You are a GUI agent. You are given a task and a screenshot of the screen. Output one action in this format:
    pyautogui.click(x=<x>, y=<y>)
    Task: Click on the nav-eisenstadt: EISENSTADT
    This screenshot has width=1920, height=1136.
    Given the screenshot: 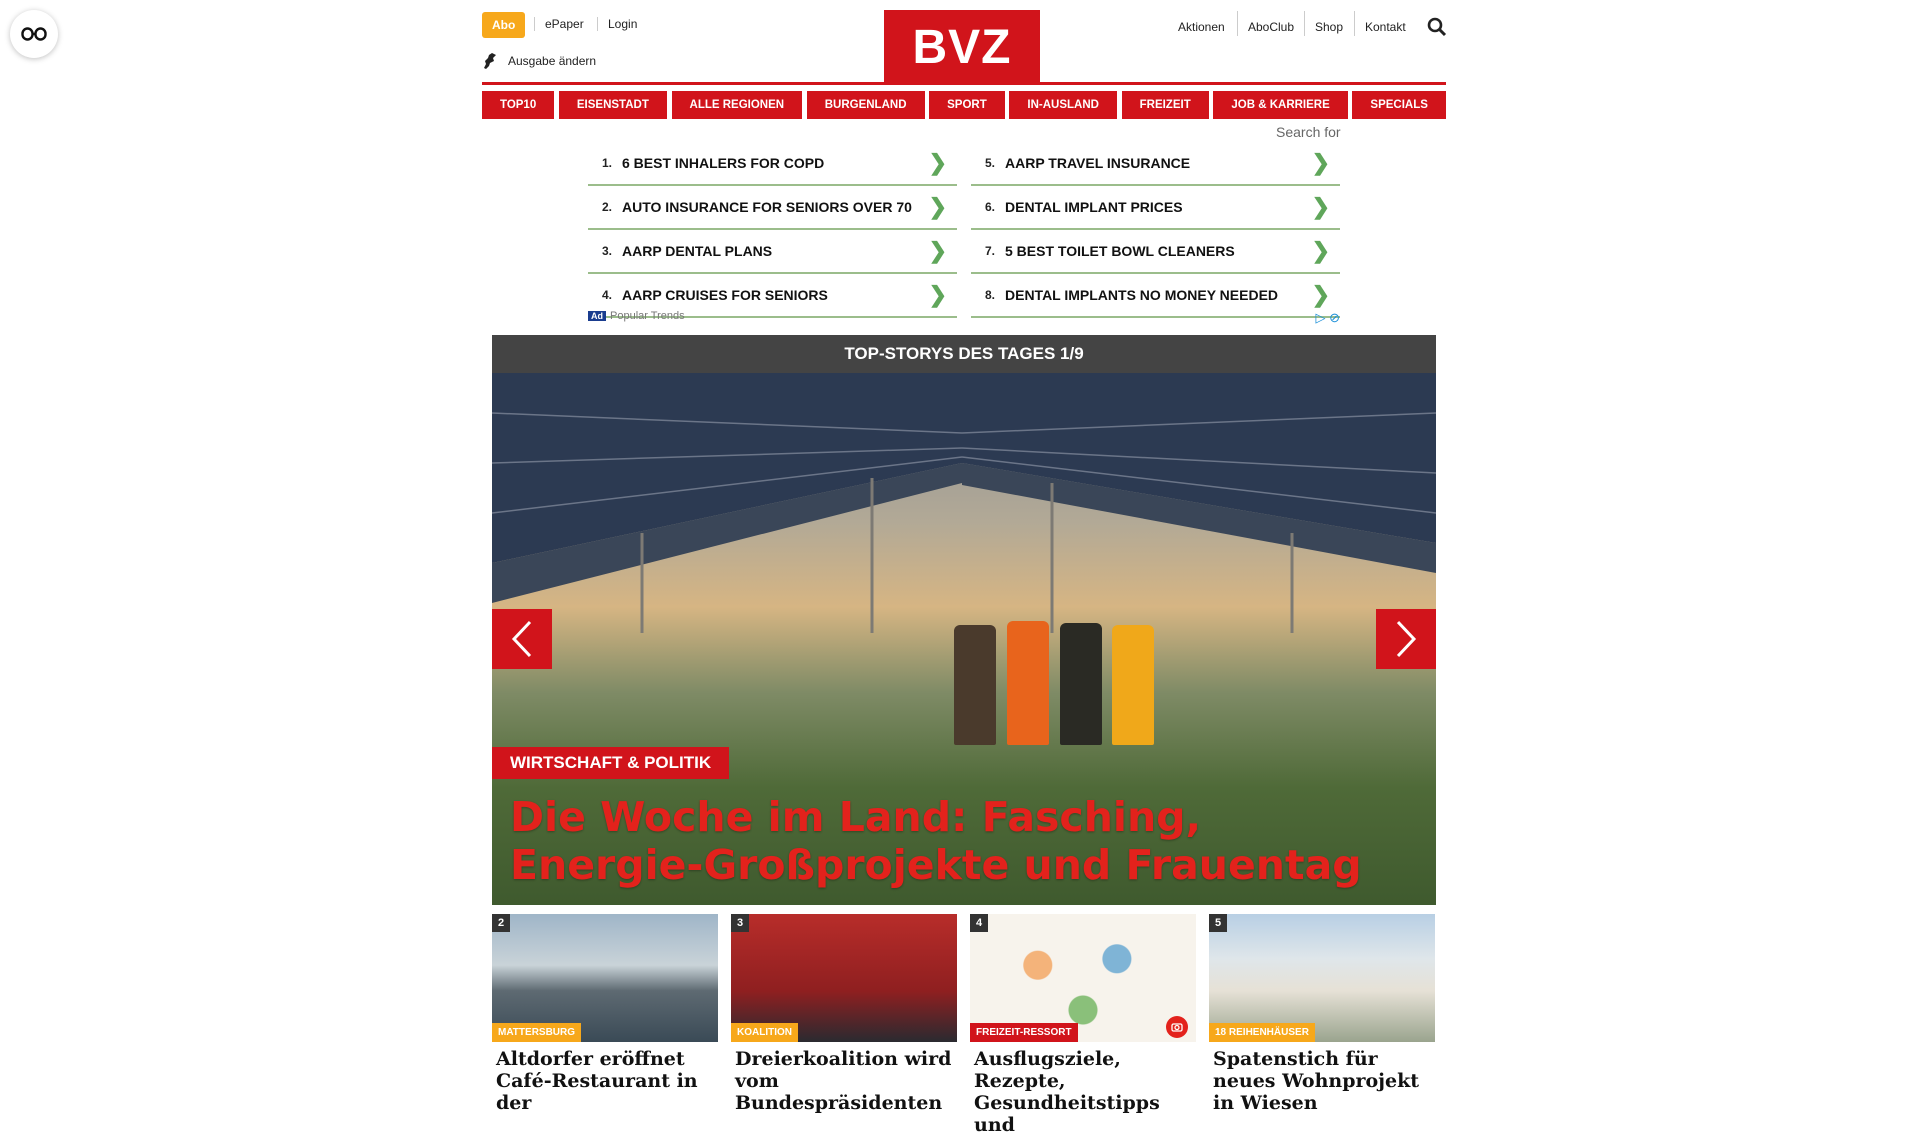 What is the action you would take?
    pyautogui.click(x=612, y=105)
    